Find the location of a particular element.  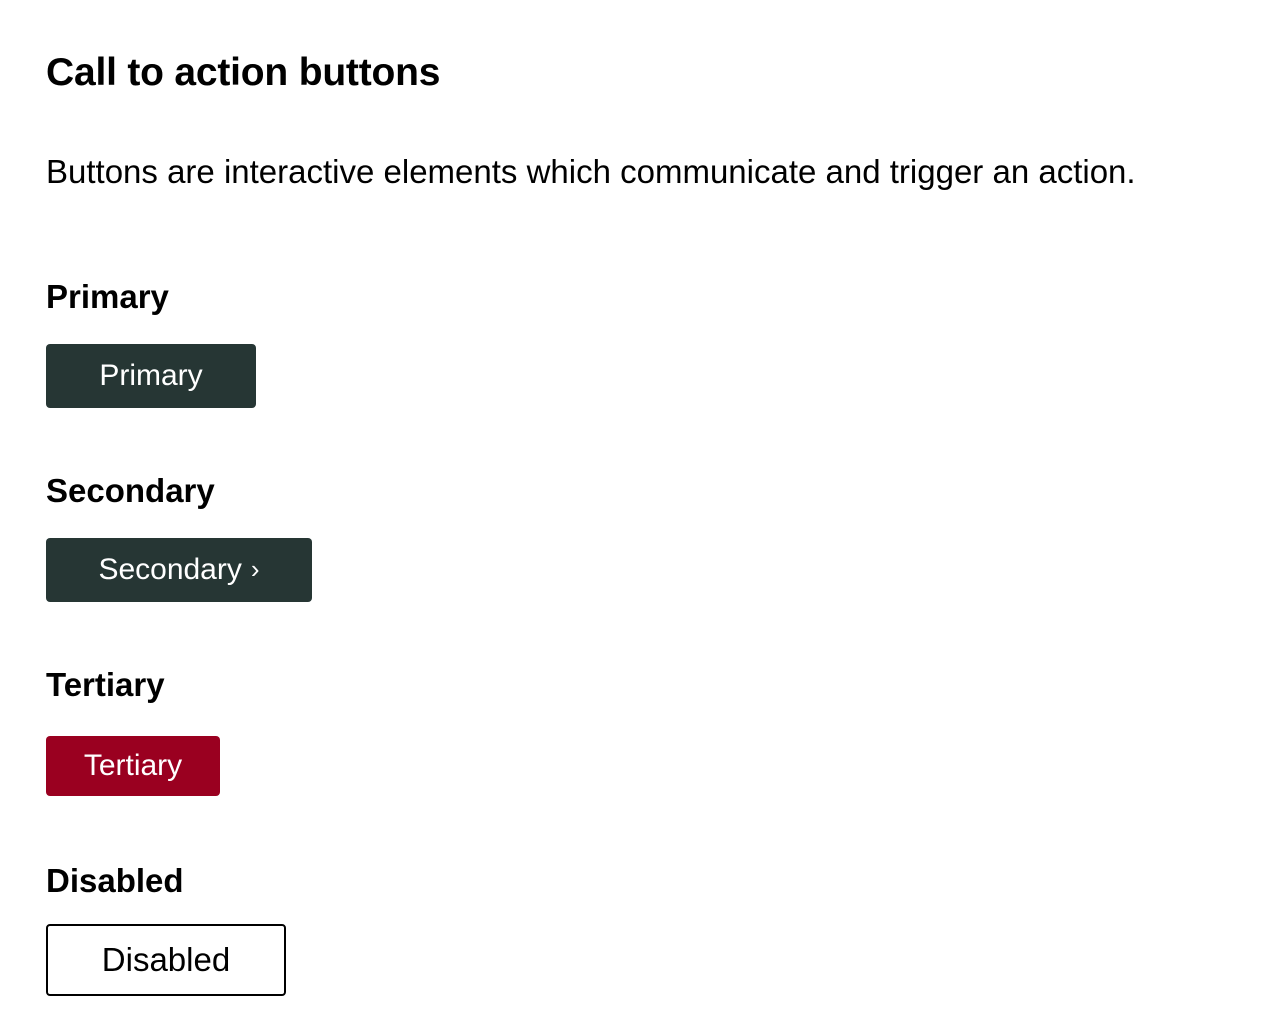

secondary-heading: Secondary is located at coordinates (130, 490).